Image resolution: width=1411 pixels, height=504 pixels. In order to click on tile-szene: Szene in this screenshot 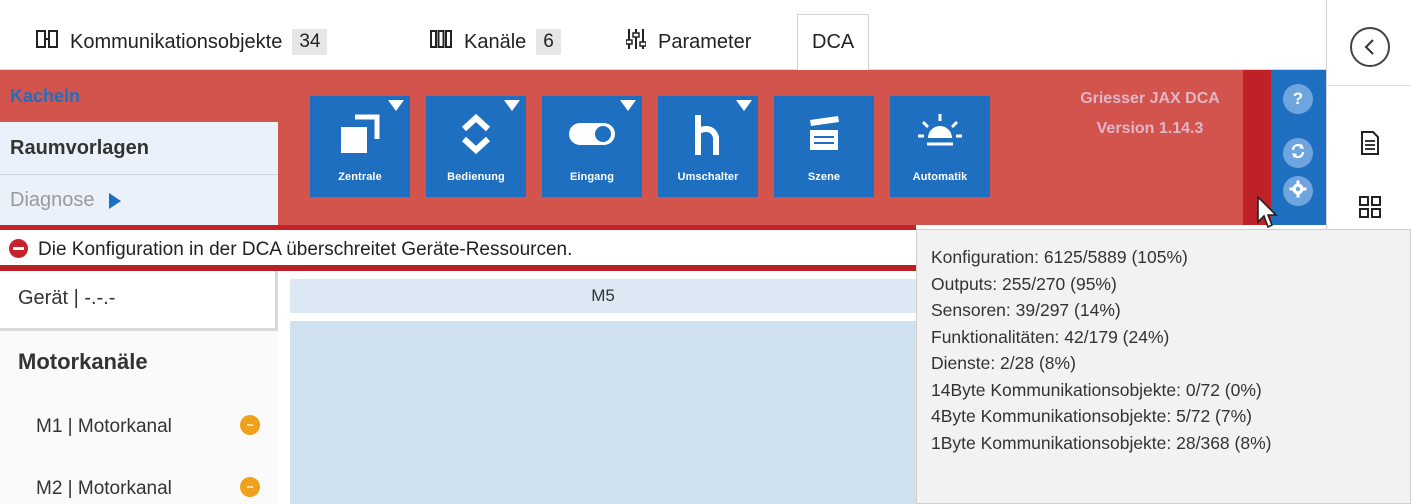, I will do `click(824, 146)`.